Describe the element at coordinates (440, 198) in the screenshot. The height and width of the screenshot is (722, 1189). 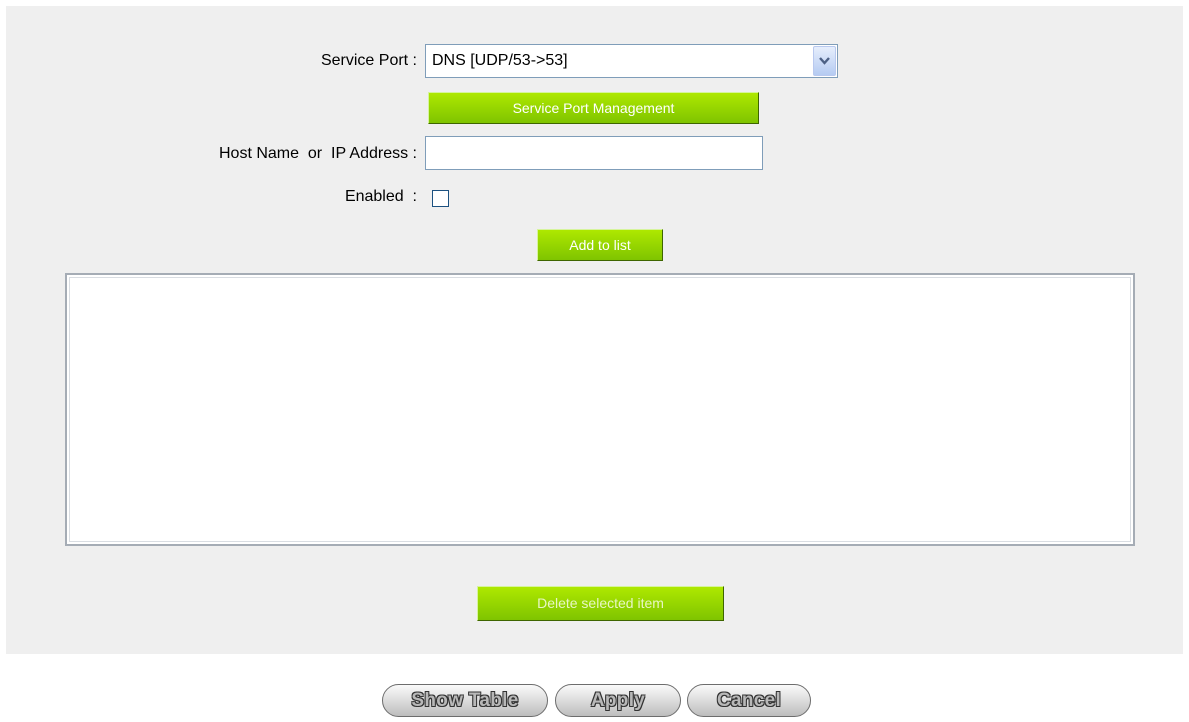
I see `enabled-checkbox` at that location.